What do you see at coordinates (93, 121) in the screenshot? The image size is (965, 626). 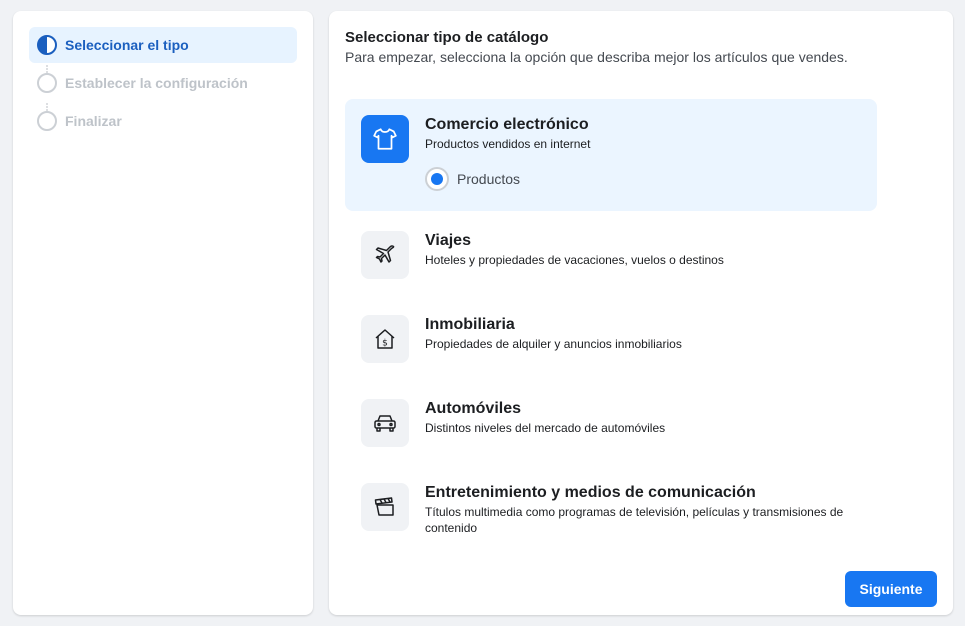 I see `step-label: Finalizar` at bounding box center [93, 121].